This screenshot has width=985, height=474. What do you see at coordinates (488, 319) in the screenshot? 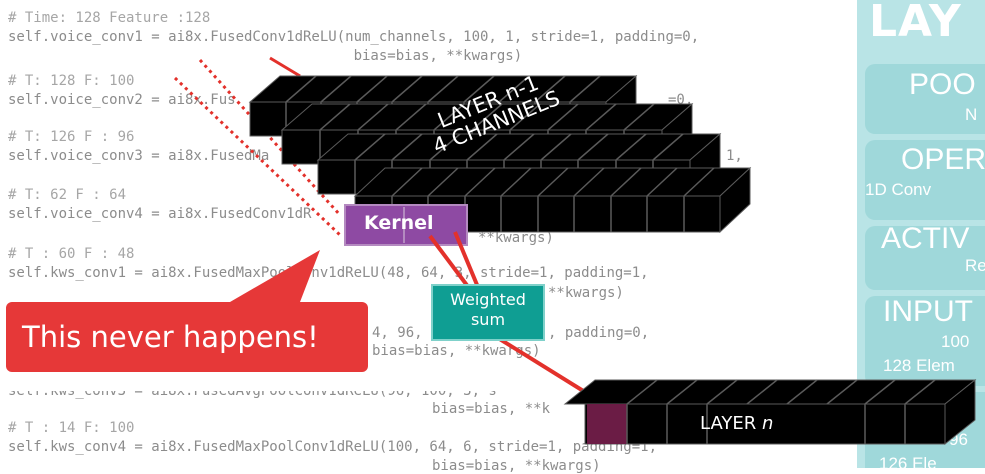
I see `weighted-sum-line2: sum` at bounding box center [488, 319].